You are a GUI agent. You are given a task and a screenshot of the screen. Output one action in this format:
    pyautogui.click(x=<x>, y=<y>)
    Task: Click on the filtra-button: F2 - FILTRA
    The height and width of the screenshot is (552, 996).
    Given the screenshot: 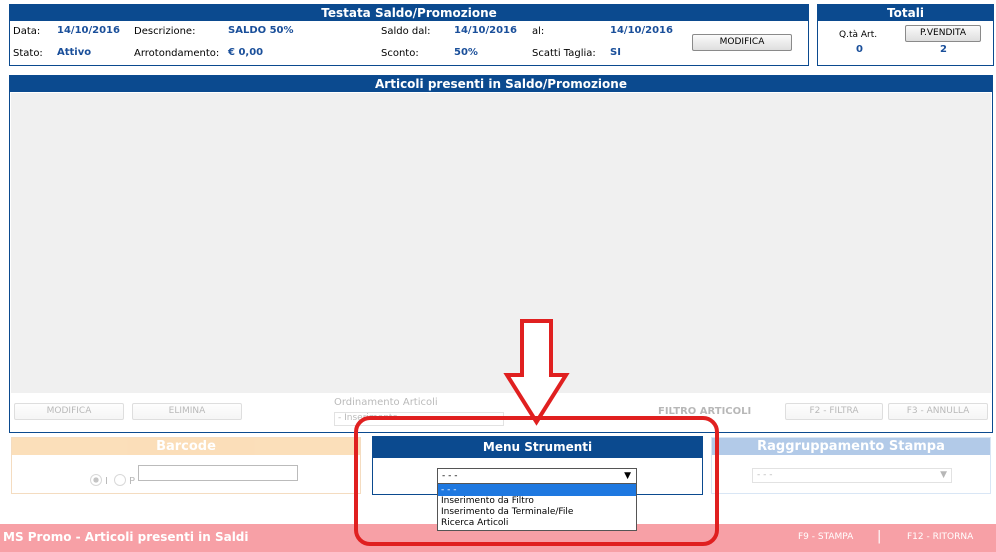 What is the action you would take?
    pyautogui.click(x=834, y=411)
    